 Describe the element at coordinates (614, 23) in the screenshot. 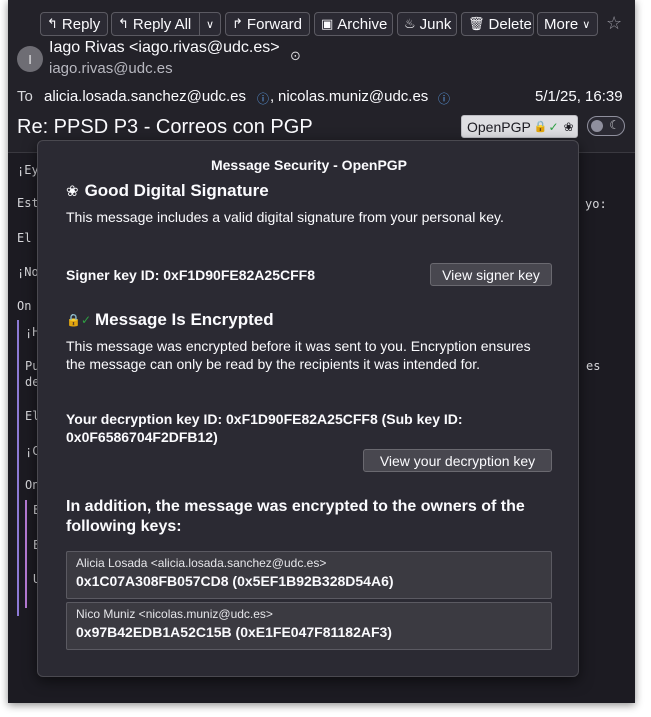

I see `star-icon: ☆` at that location.